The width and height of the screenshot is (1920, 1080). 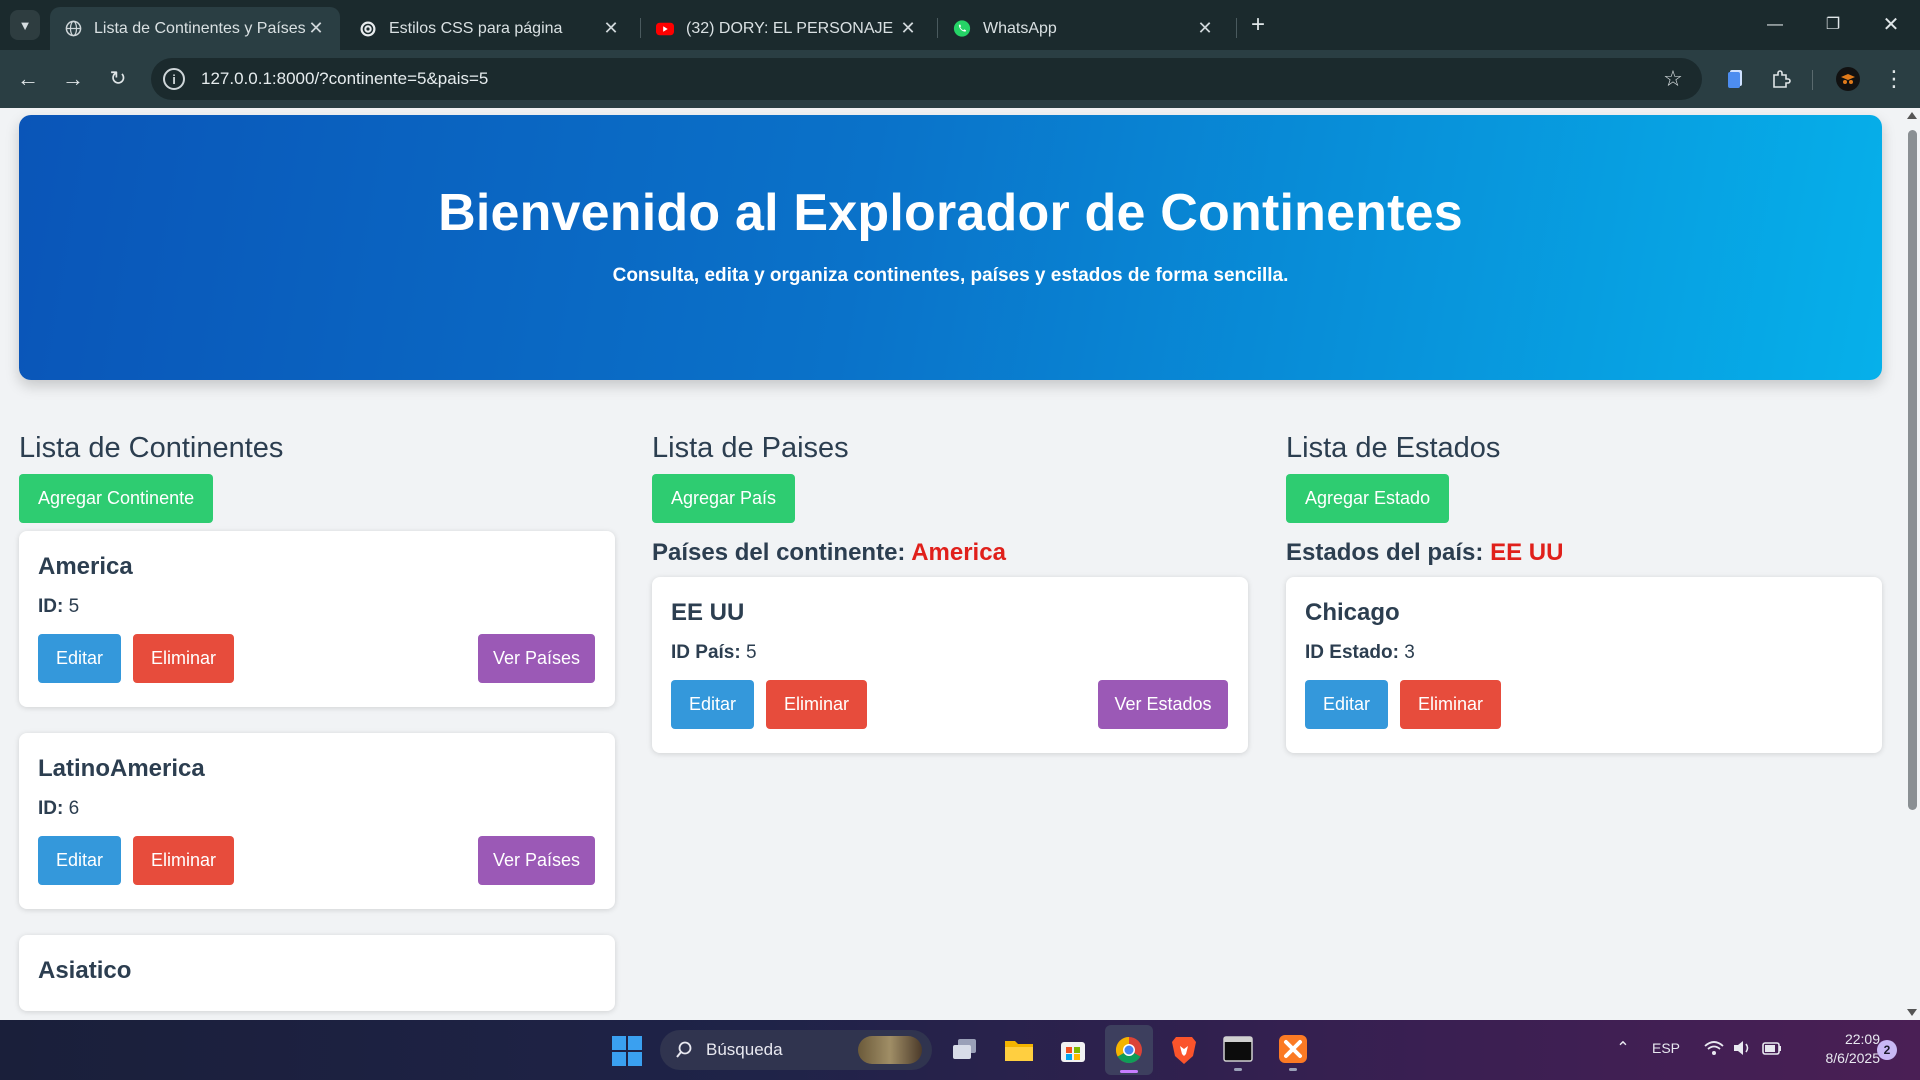 What do you see at coordinates (1862, 1039) in the screenshot?
I see `clock-time: 22:09` at bounding box center [1862, 1039].